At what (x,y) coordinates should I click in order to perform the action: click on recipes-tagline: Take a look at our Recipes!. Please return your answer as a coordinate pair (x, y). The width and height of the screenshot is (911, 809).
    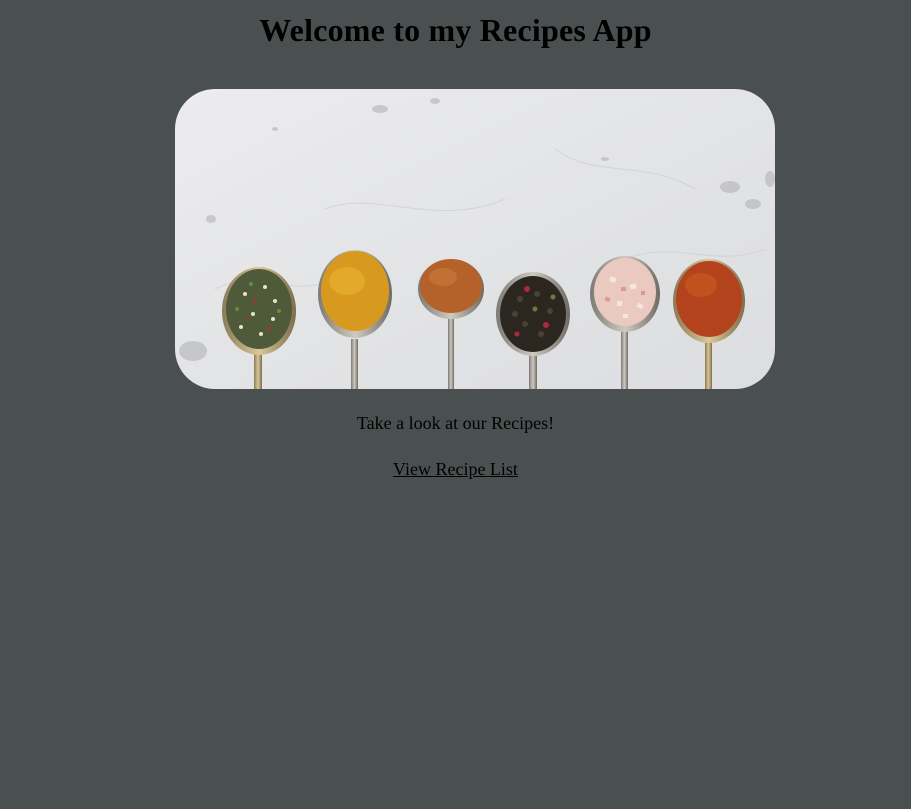
    Looking at the image, I should click on (455, 423).